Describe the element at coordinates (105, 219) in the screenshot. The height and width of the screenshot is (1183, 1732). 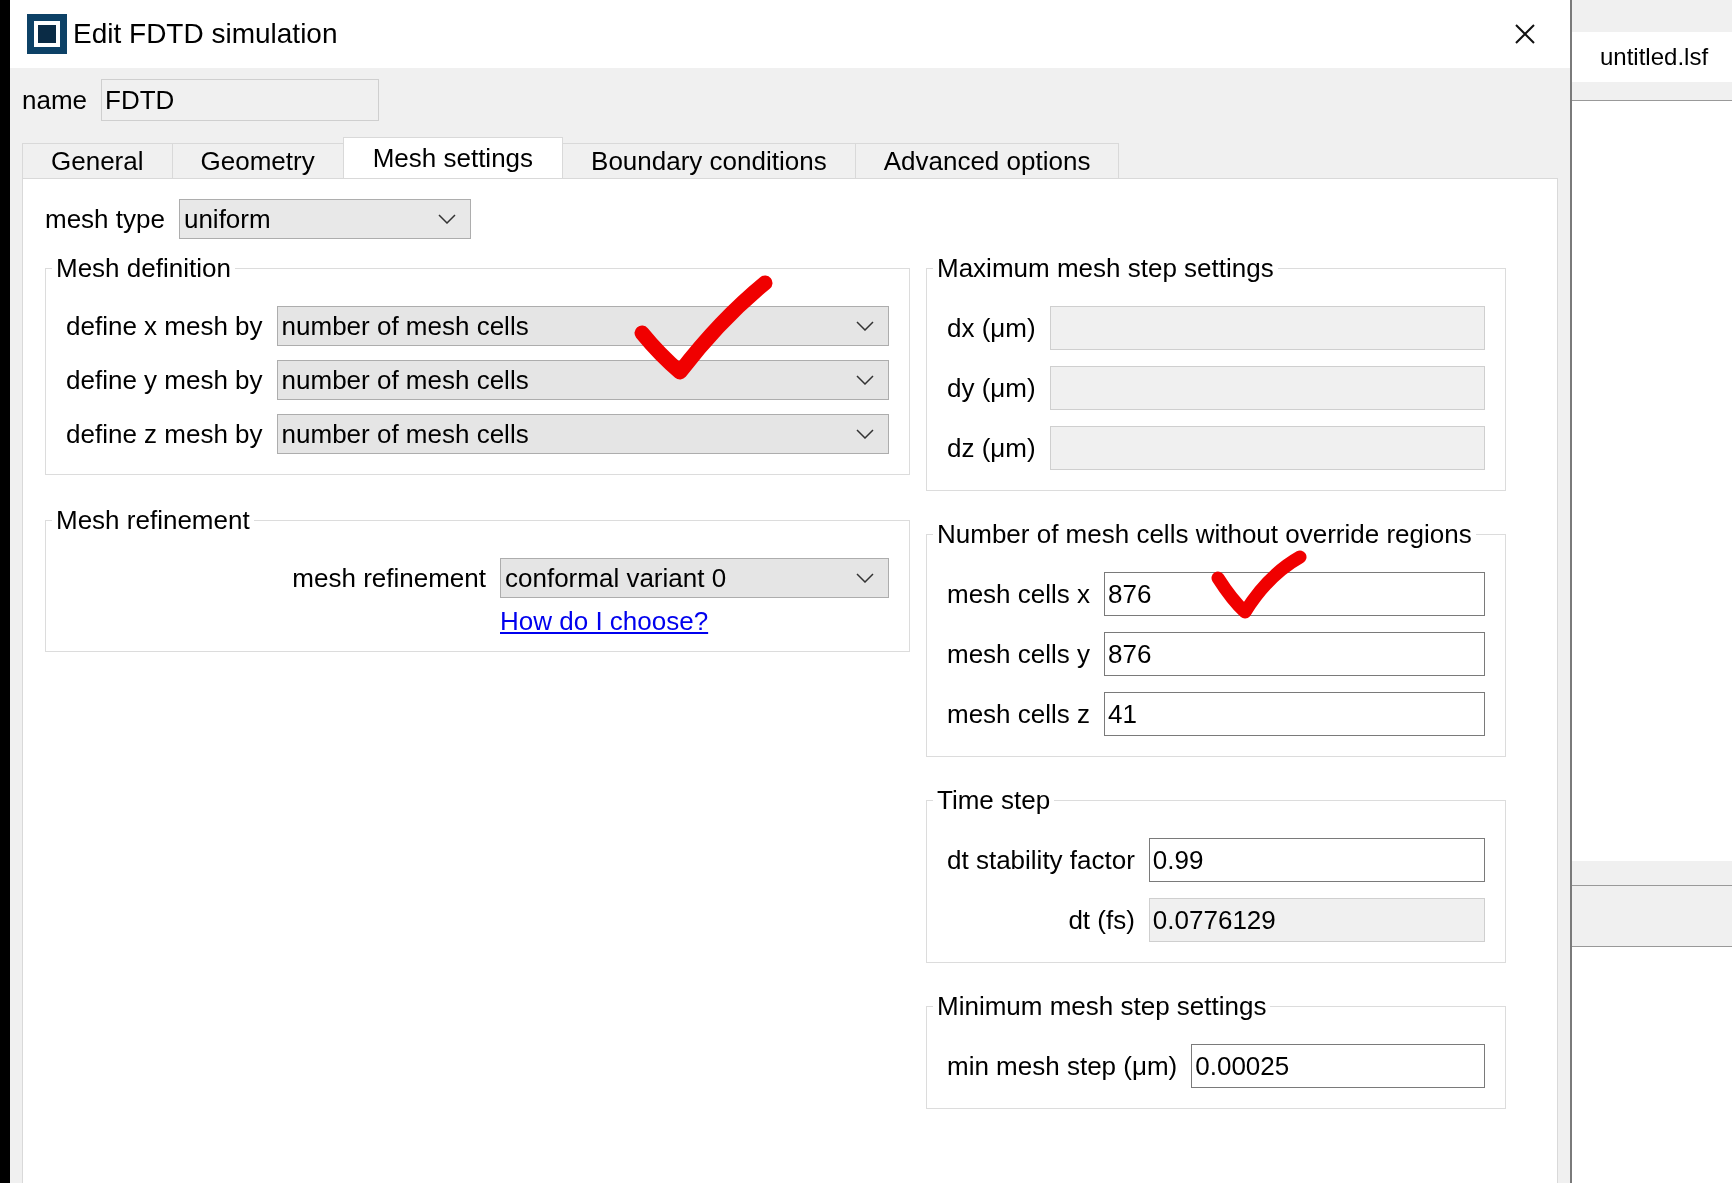
I see `mesh-type-label: mesh type` at that location.